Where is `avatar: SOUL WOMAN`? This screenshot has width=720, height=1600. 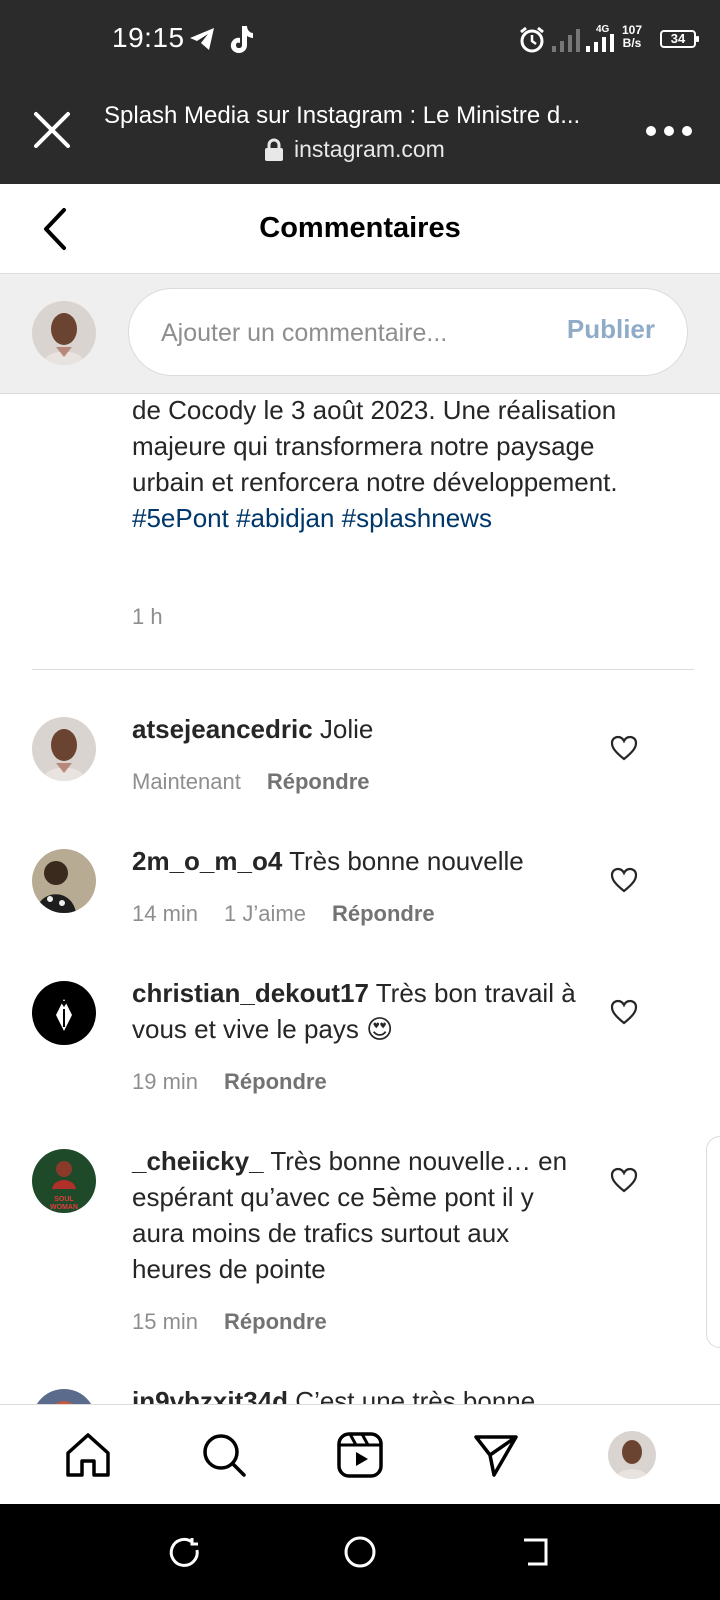 avatar: SOUL WOMAN is located at coordinates (64, 1181).